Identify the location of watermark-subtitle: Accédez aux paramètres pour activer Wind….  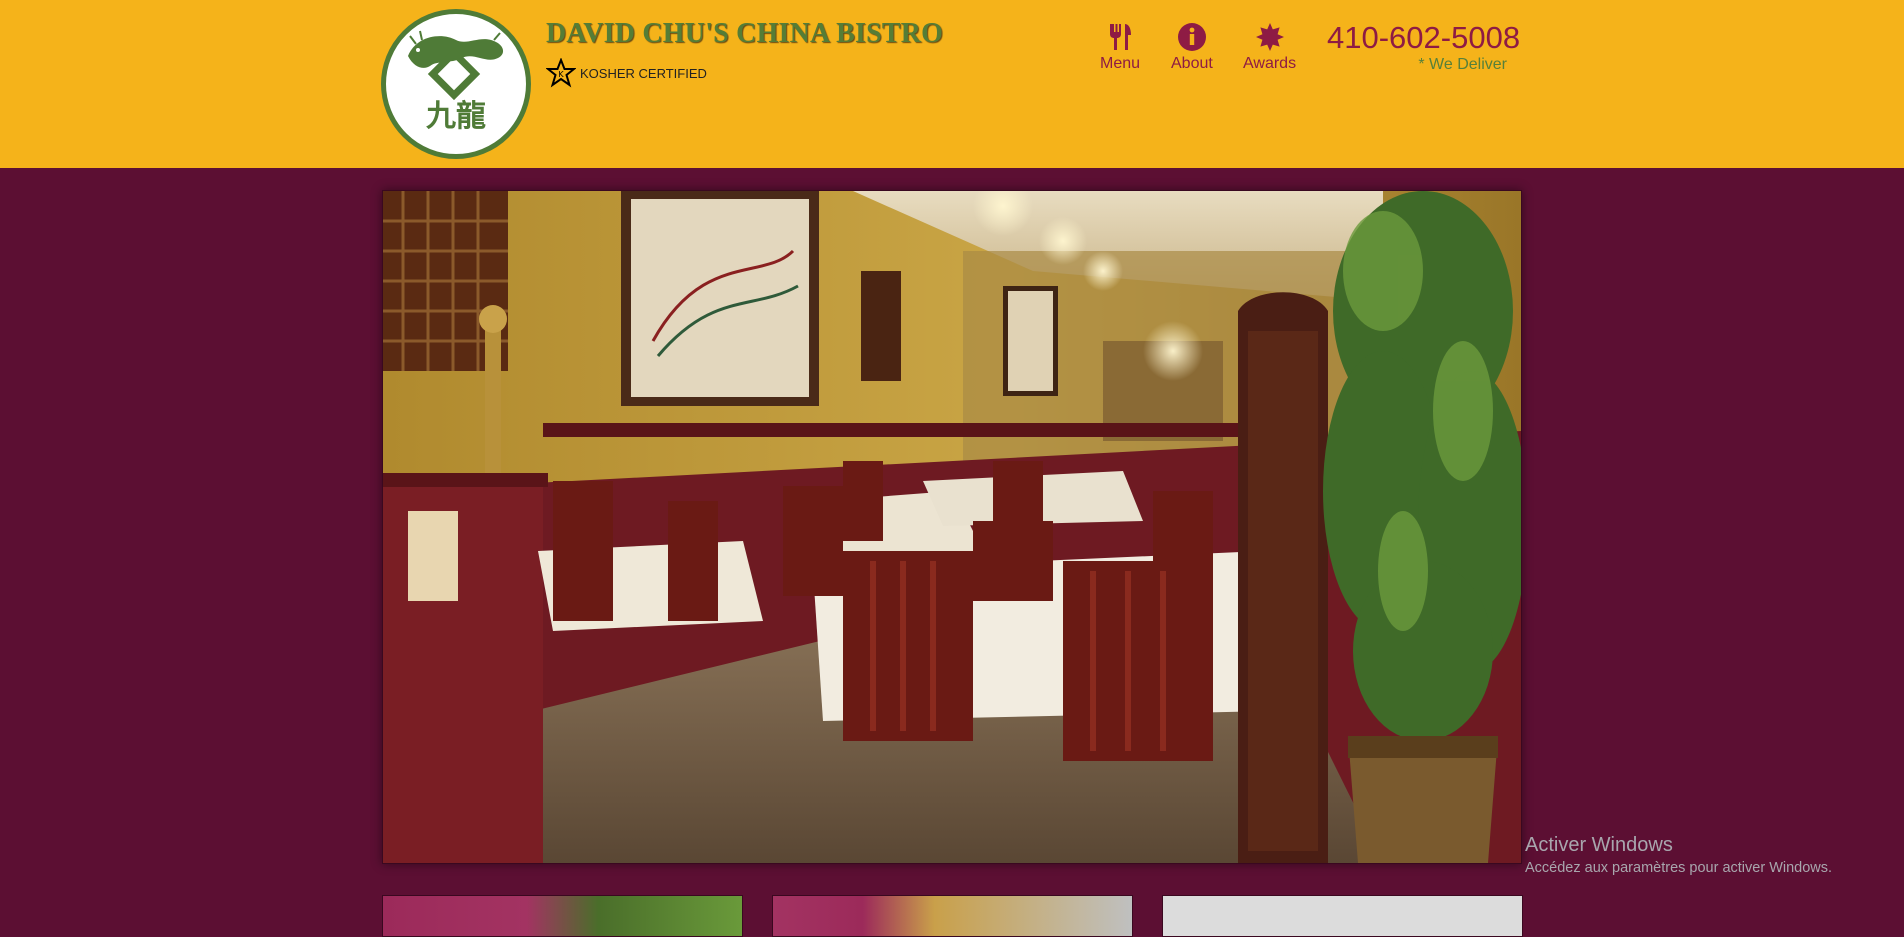
(1679, 868).